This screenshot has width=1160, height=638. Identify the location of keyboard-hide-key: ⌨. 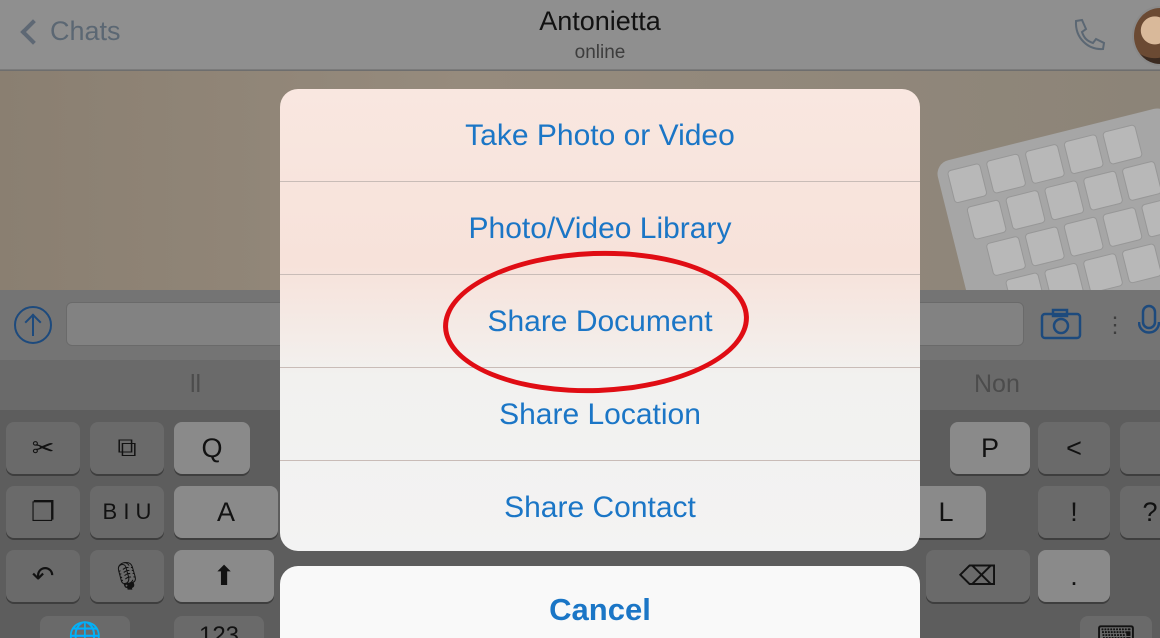
(1116, 627).